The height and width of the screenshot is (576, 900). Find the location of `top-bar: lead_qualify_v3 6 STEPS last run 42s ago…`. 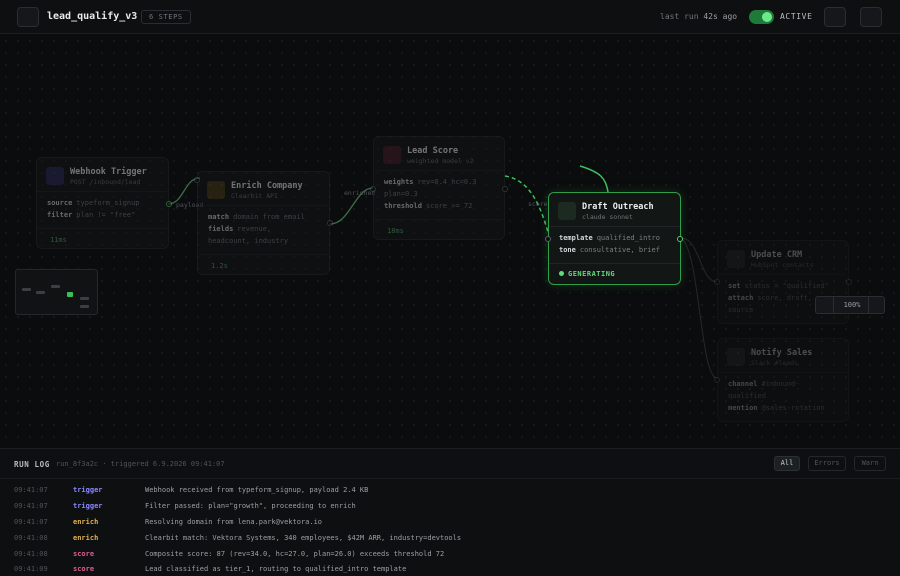

top-bar: lead_qualify_v3 6 STEPS last run 42s ago… is located at coordinates (450, 17).